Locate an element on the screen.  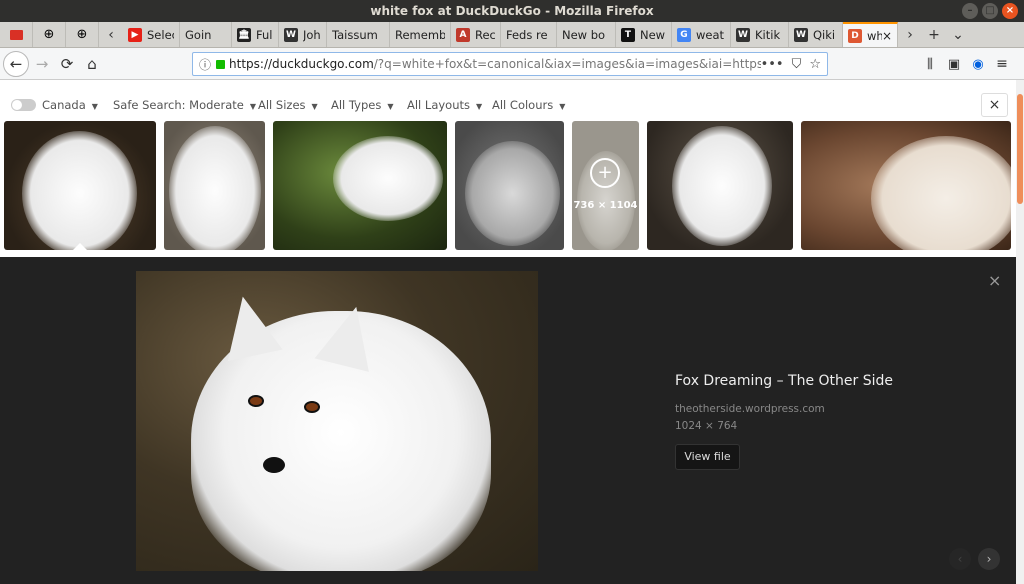
detail-title: Fox Dreaming – The Other Side is located at coordinates (784, 381).